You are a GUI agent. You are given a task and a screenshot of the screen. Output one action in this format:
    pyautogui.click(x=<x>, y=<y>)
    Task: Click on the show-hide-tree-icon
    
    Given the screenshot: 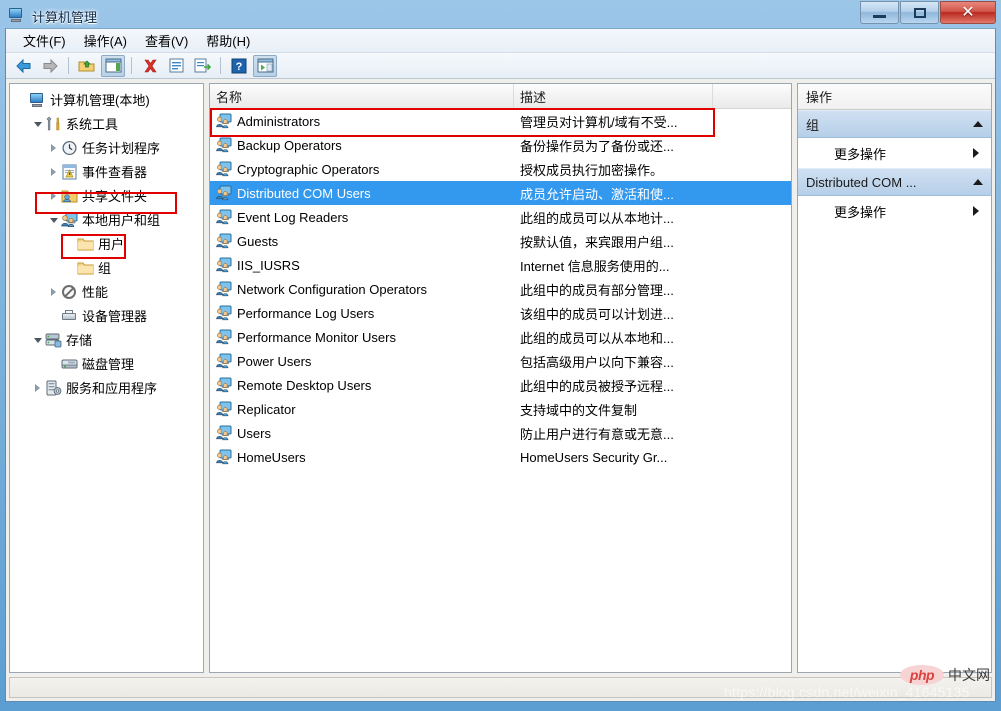 What is the action you would take?
    pyautogui.click(x=113, y=65)
    